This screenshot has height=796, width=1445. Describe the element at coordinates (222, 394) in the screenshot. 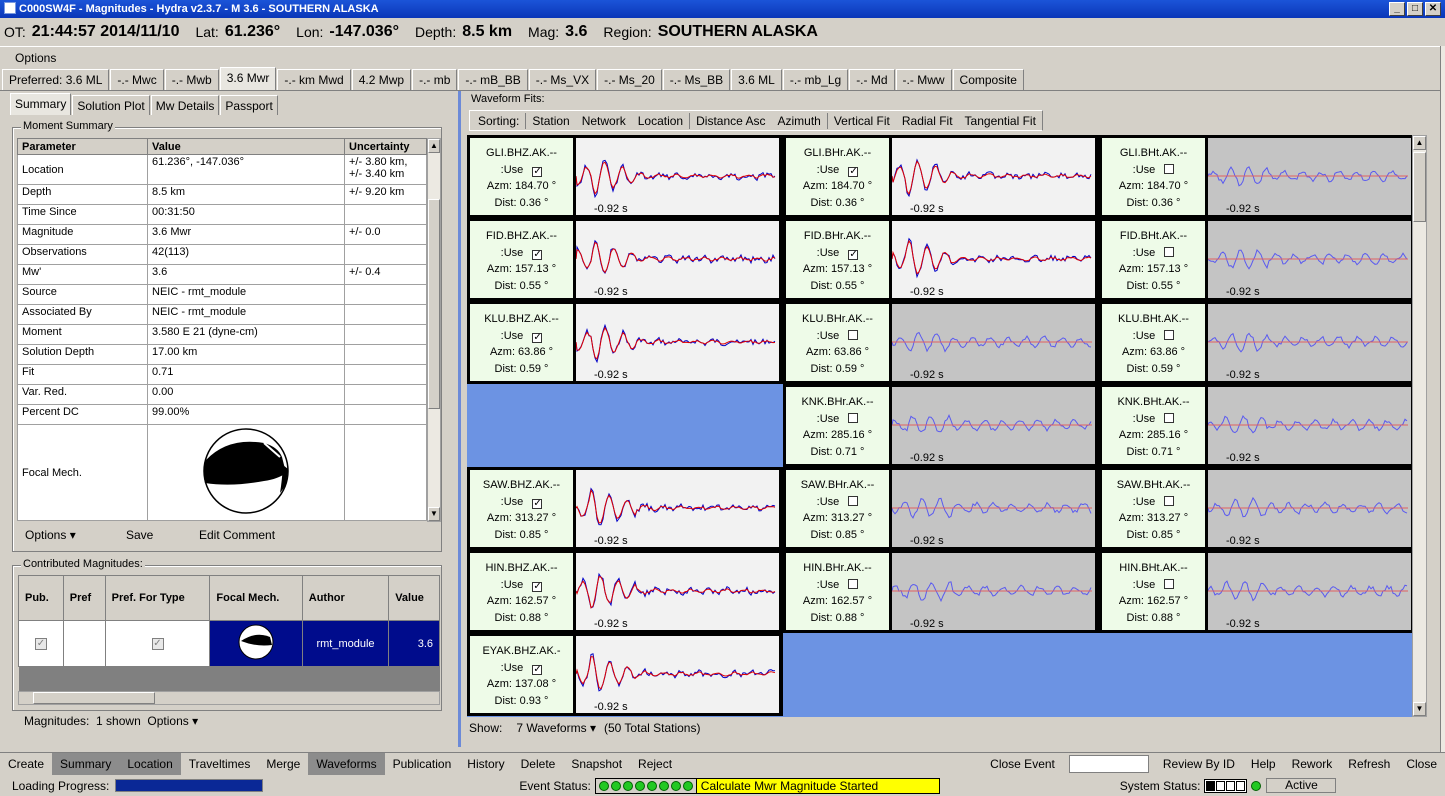

I see `table-row: Var. Red. 0.00` at that location.